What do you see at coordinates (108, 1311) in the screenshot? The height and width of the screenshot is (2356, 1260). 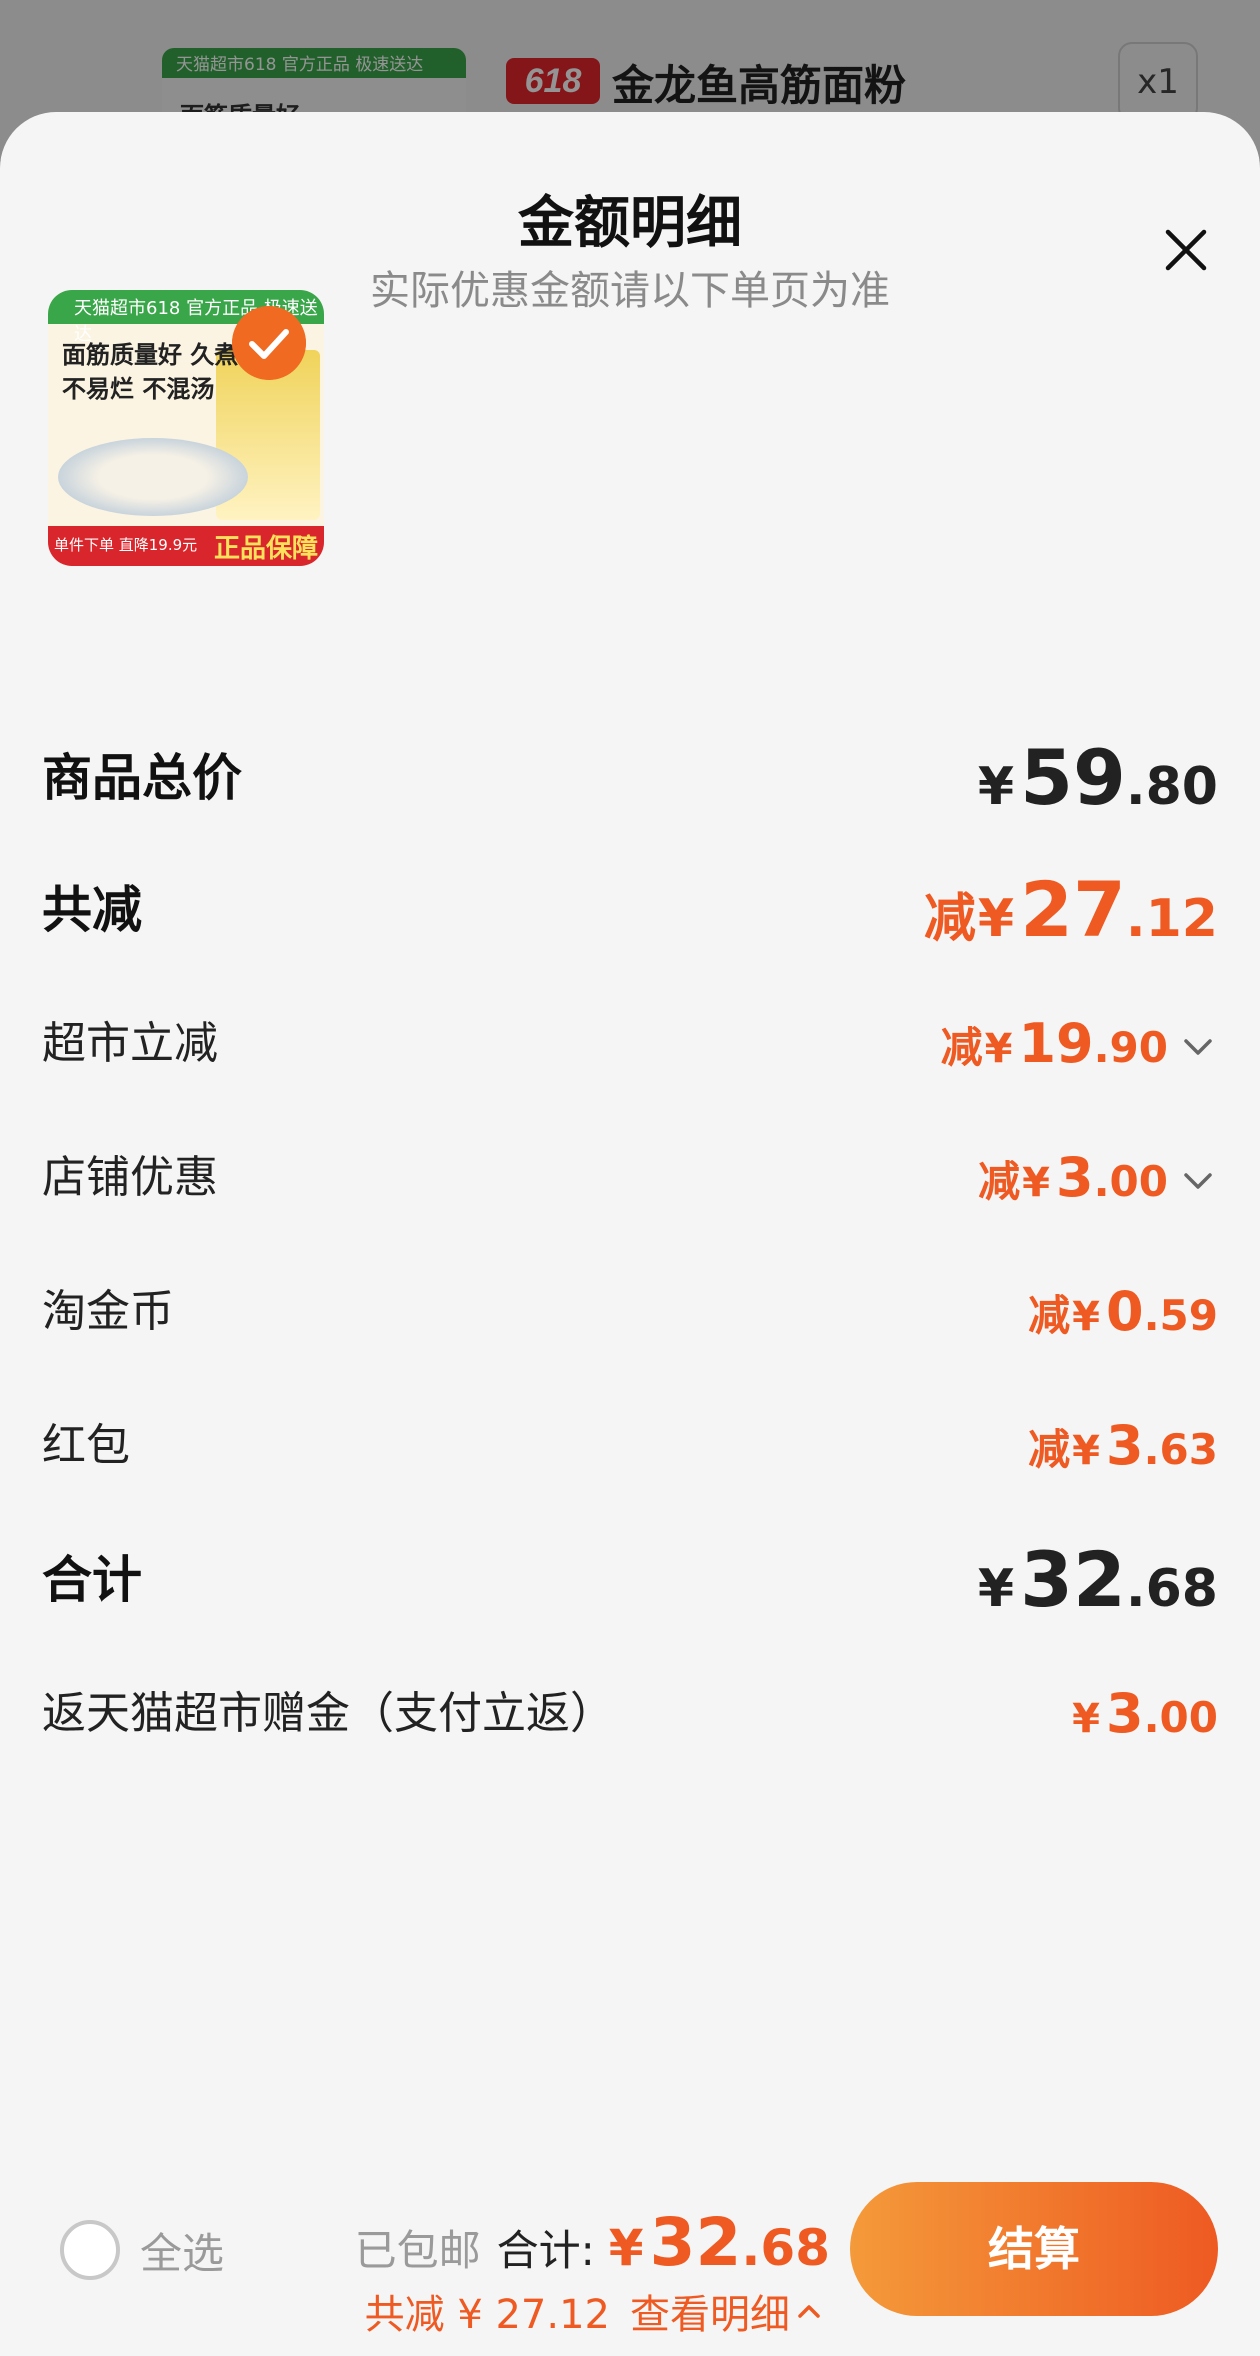 I see `taojin-coins-label: 淘金币` at bounding box center [108, 1311].